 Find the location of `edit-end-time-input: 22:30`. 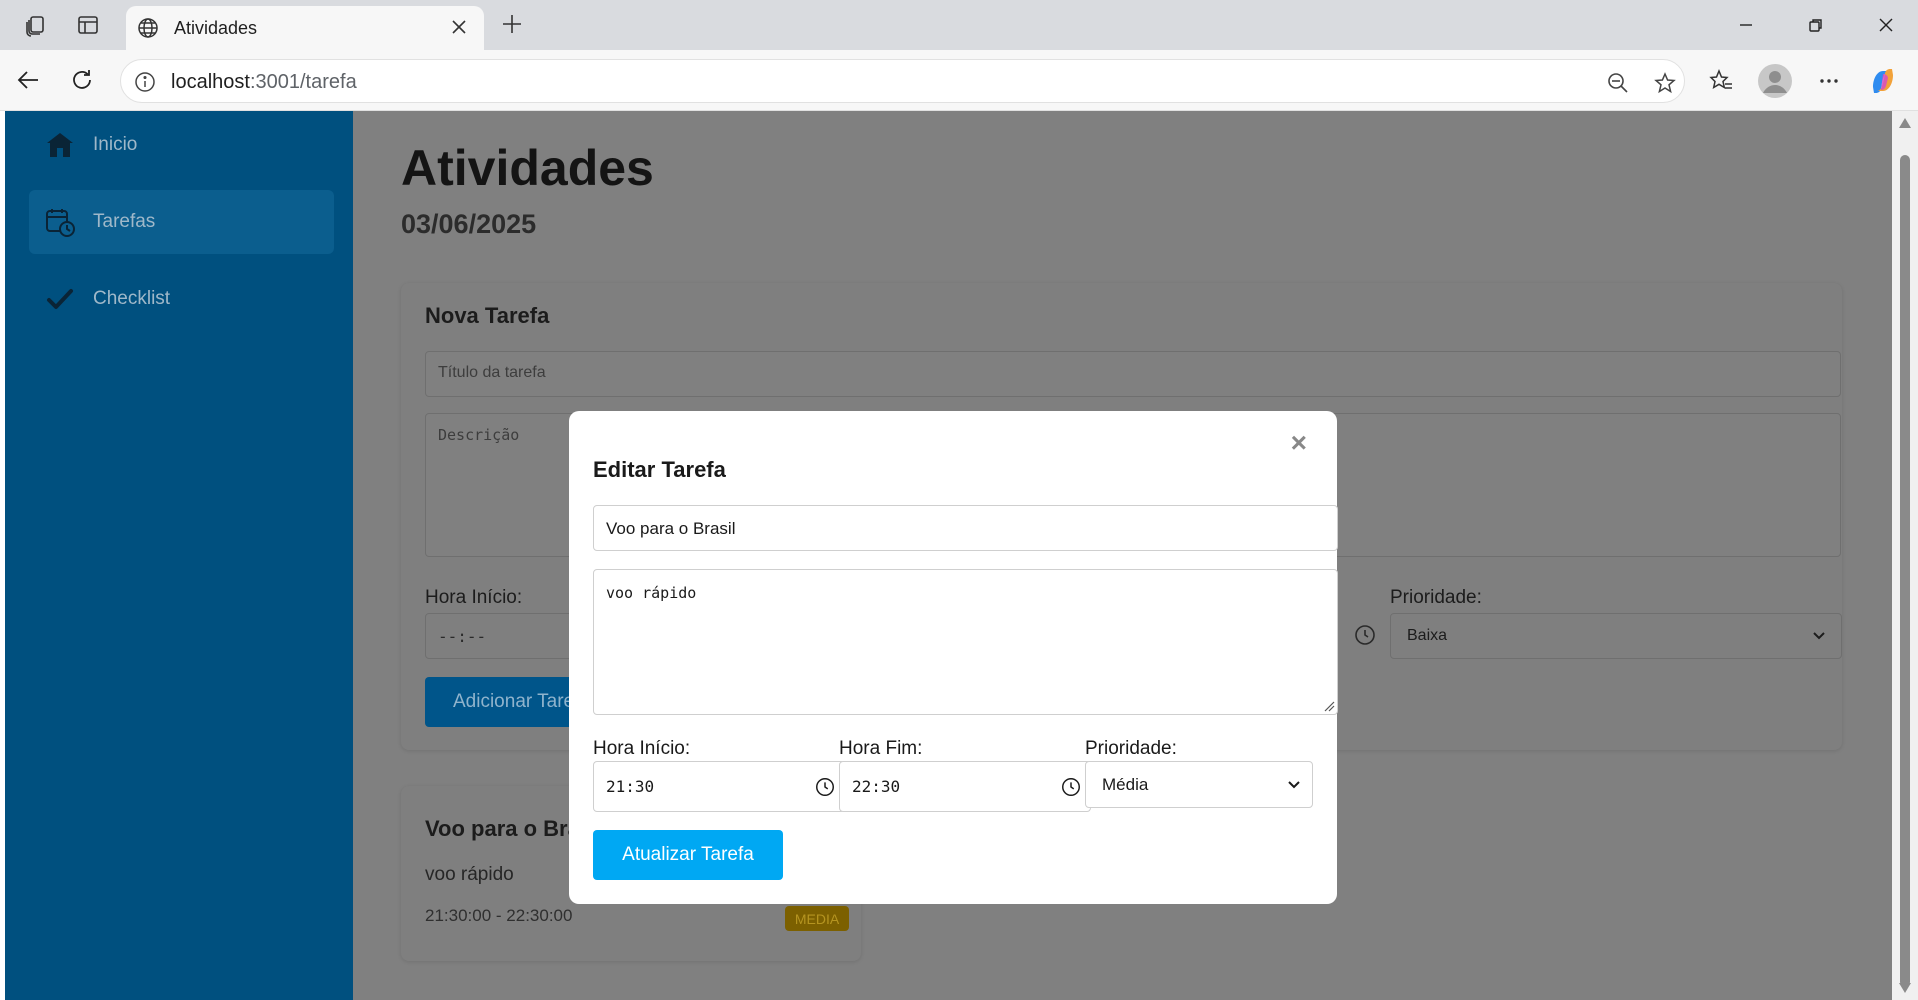

edit-end-time-input: 22:30 is located at coordinates (965, 786).